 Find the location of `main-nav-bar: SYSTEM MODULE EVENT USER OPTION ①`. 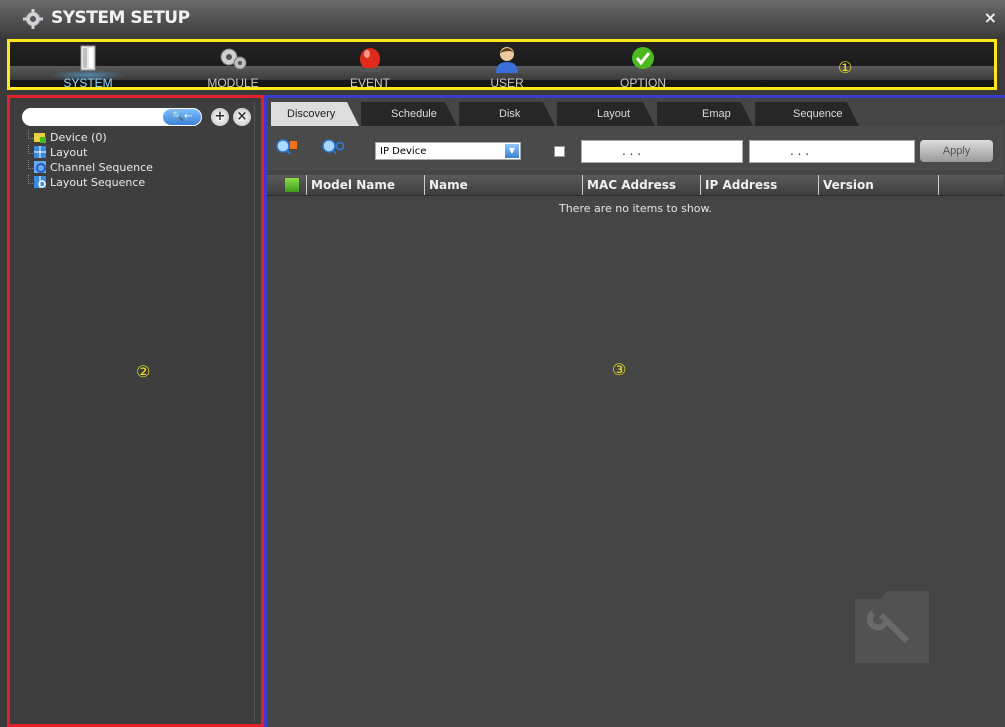

main-nav-bar: SYSTEM MODULE EVENT USER OPTION ① is located at coordinates (502, 64).